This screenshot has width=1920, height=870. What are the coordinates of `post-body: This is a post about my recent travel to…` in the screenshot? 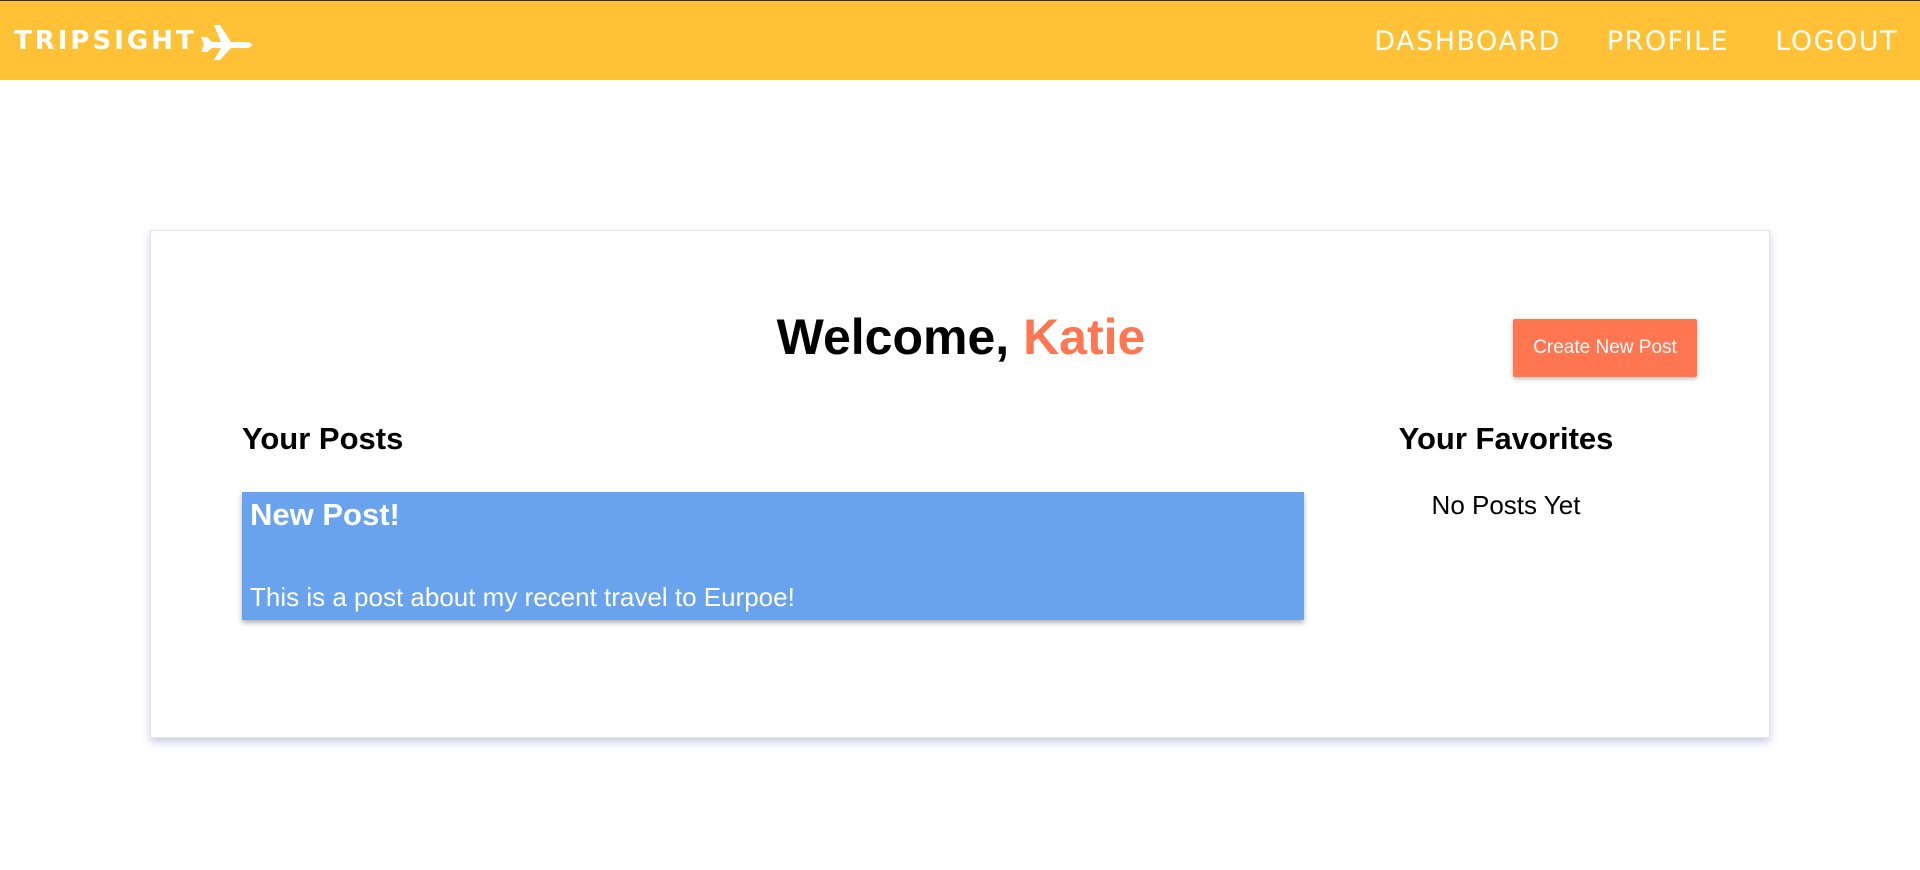 It's located at (522, 597).